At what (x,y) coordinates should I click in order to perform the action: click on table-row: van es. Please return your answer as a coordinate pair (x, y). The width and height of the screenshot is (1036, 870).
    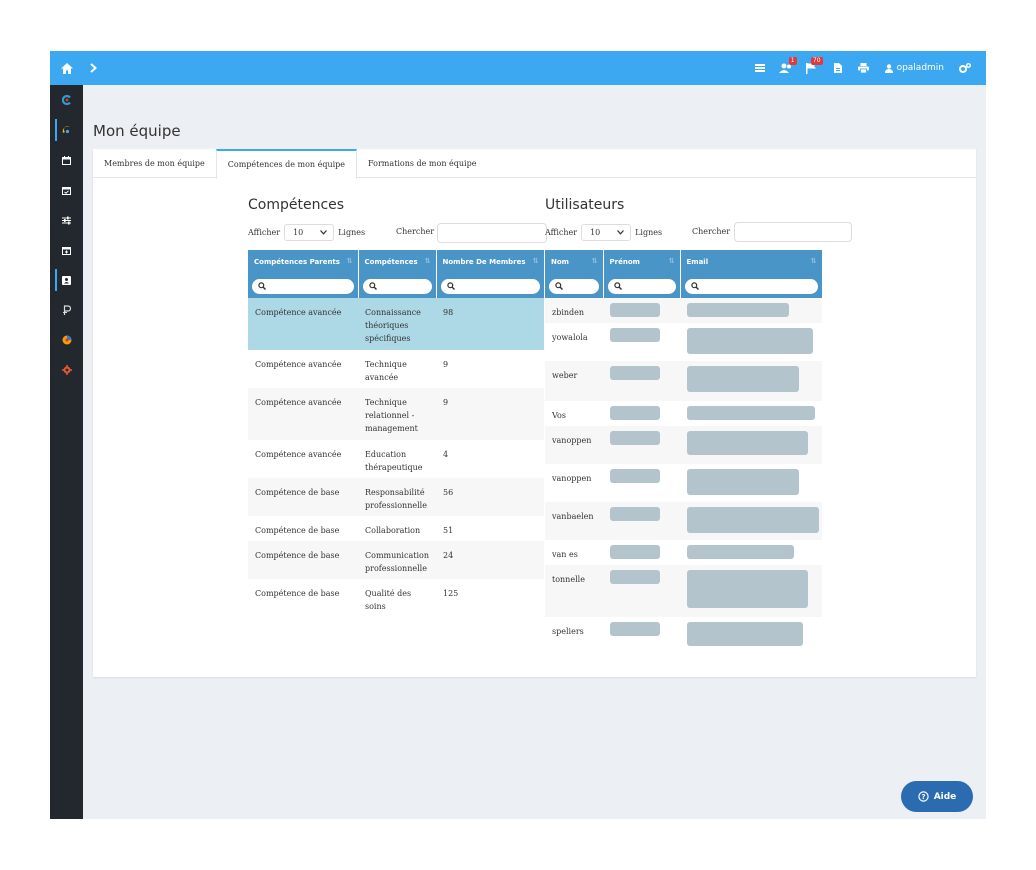
    Looking at the image, I should click on (683, 552).